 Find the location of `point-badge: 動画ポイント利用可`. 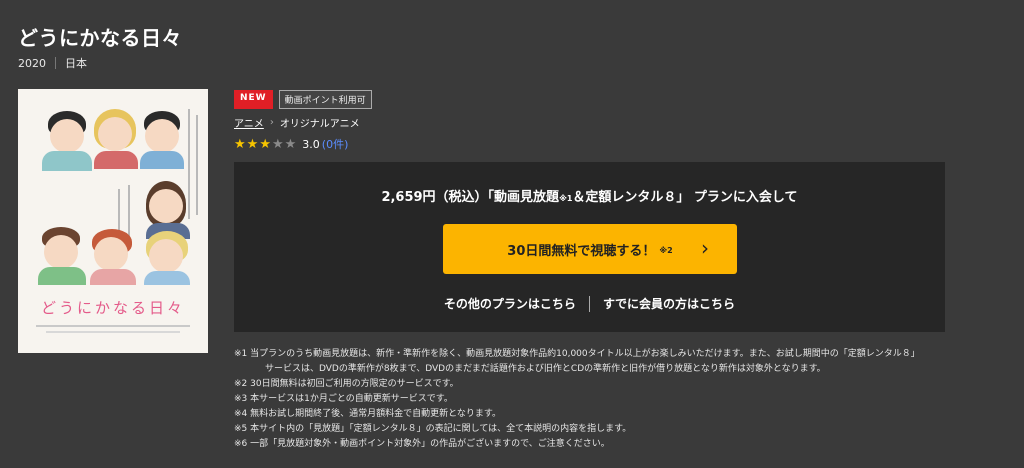

point-badge: 動画ポイント利用可 is located at coordinates (325, 99).